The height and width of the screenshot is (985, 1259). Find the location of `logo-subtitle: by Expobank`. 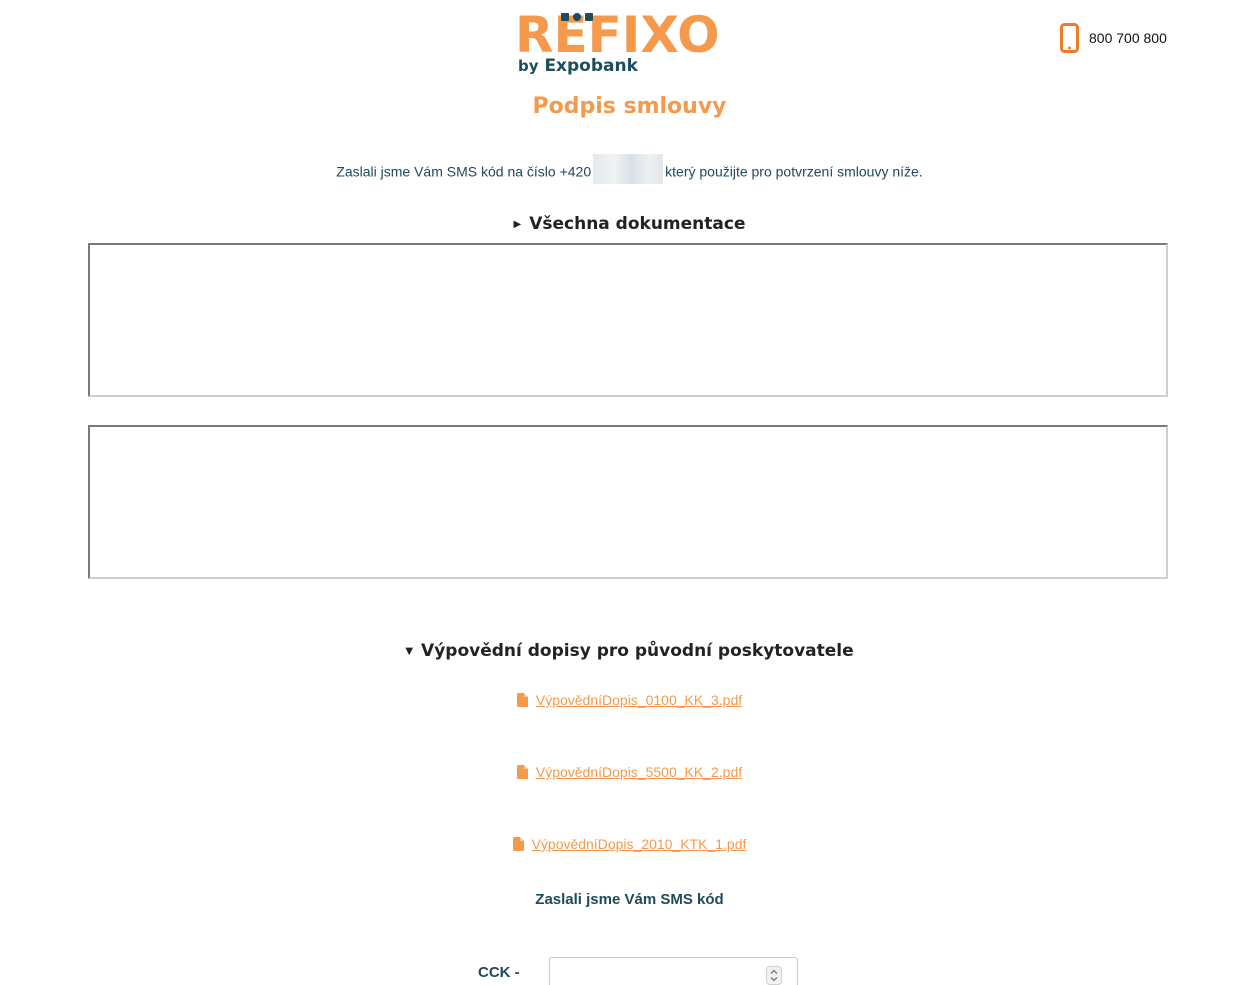

logo-subtitle: by Expobank is located at coordinates (578, 66).